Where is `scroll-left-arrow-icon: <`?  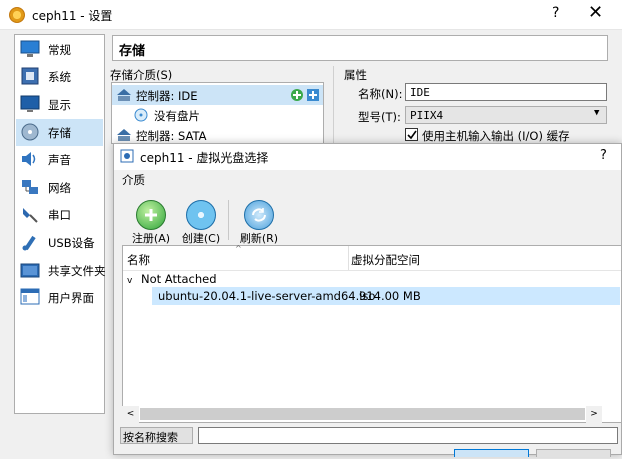
scroll-left-arrow-icon: < is located at coordinates (130, 414).